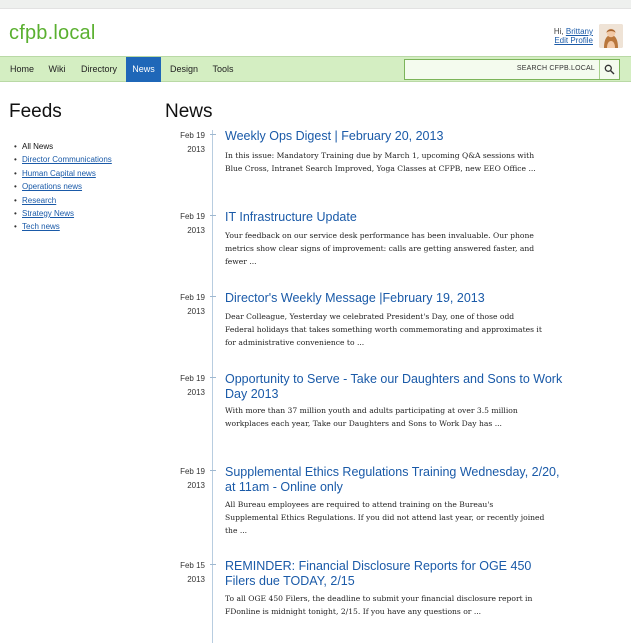 The image size is (631, 643). Describe the element at coordinates (192, 565) in the screenshot. I see `post-date-day: Feb 15` at that location.